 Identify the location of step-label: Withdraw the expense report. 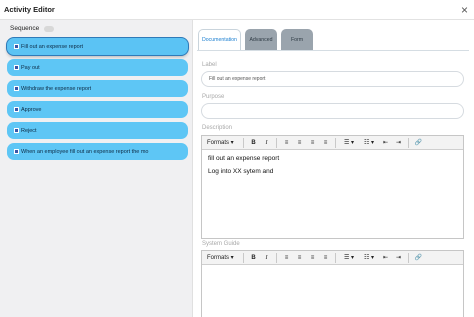
(56, 88).